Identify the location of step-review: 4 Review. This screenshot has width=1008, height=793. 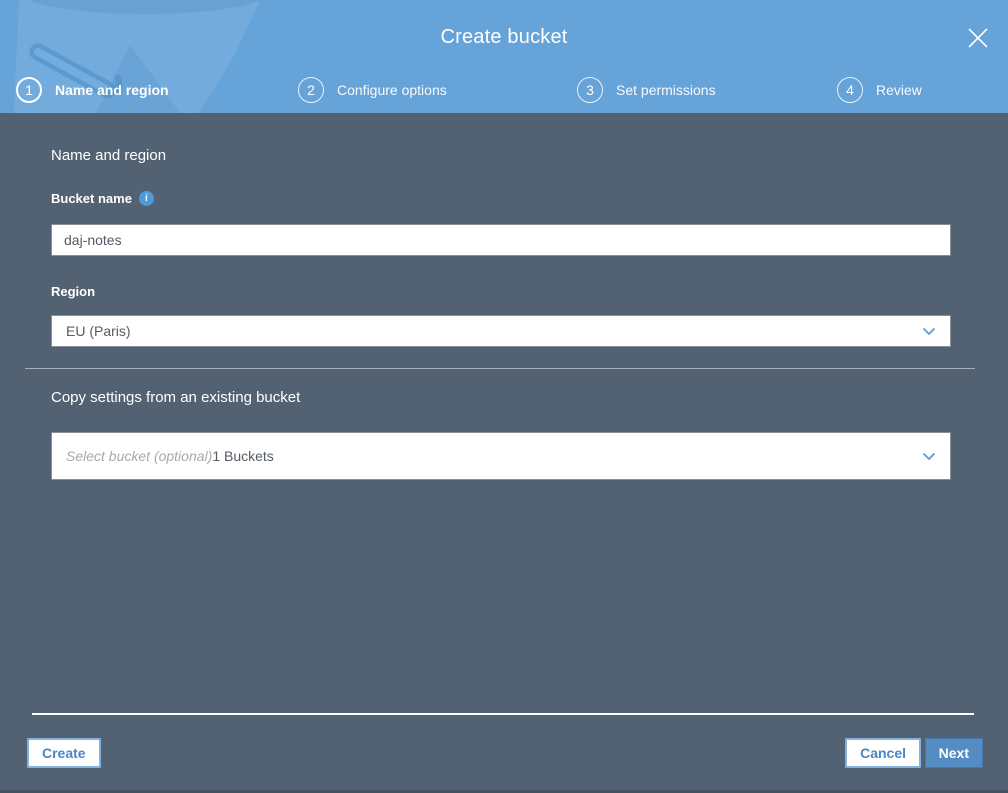
(879, 90).